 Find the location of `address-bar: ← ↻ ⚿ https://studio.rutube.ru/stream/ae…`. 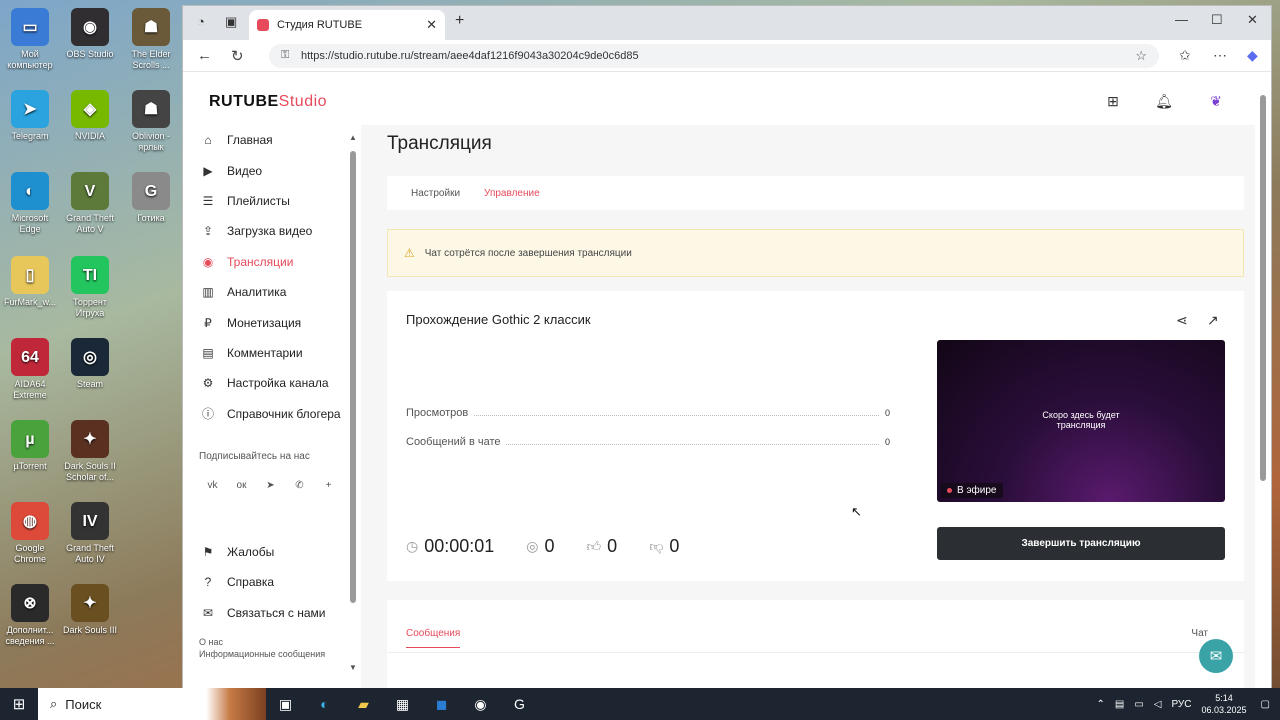

address-bar: ← ↻ ⚿ https://studio.rutube.ru/stream/ae… is located at coordinates (727, 56).